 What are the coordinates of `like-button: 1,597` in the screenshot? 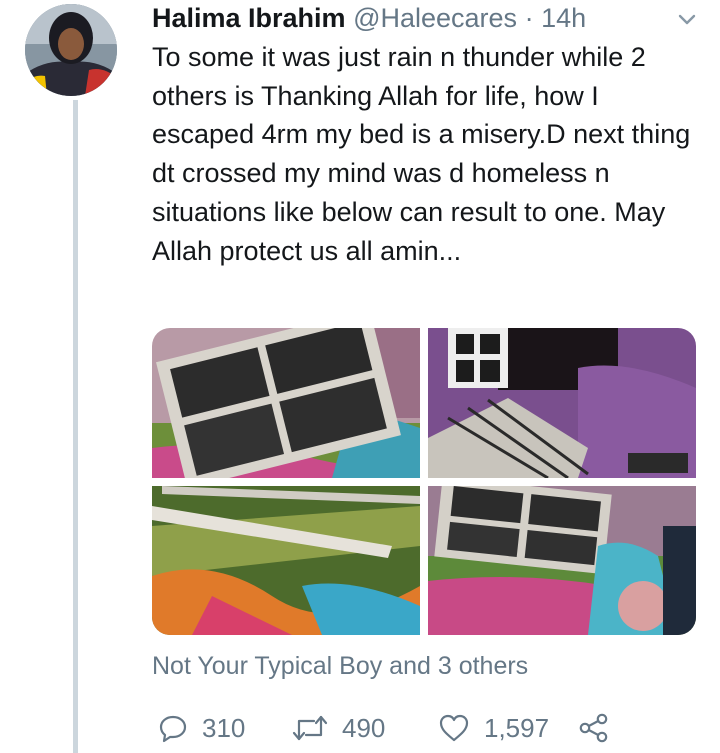 It's located at (493, 728).